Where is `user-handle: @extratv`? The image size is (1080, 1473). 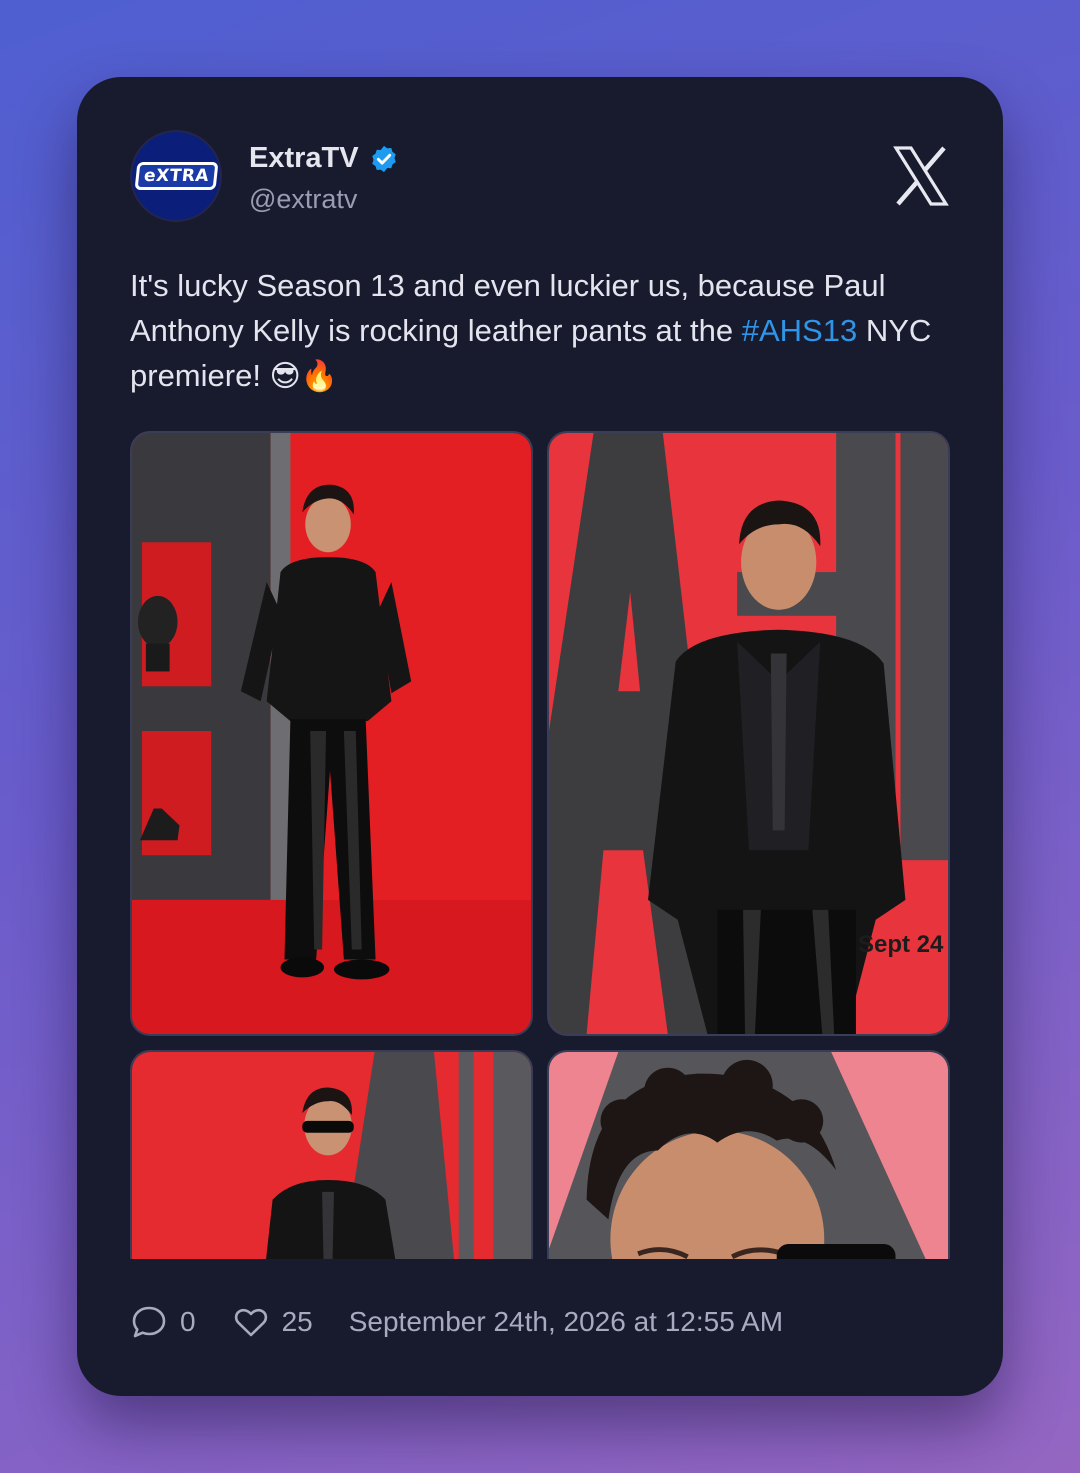 user-handle: @extratv is located at coordinates (303, 199).